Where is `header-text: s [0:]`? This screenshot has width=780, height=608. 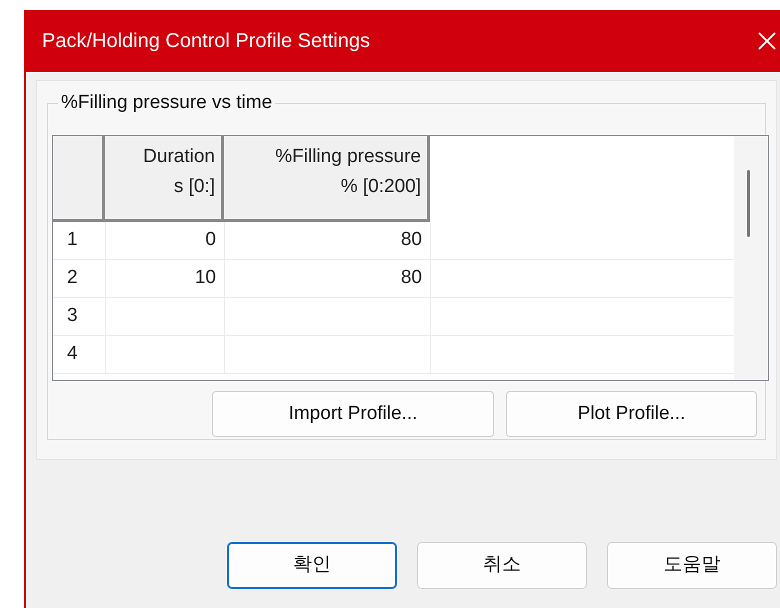
header-text: s [0:] is located at coordinates (194, 187).